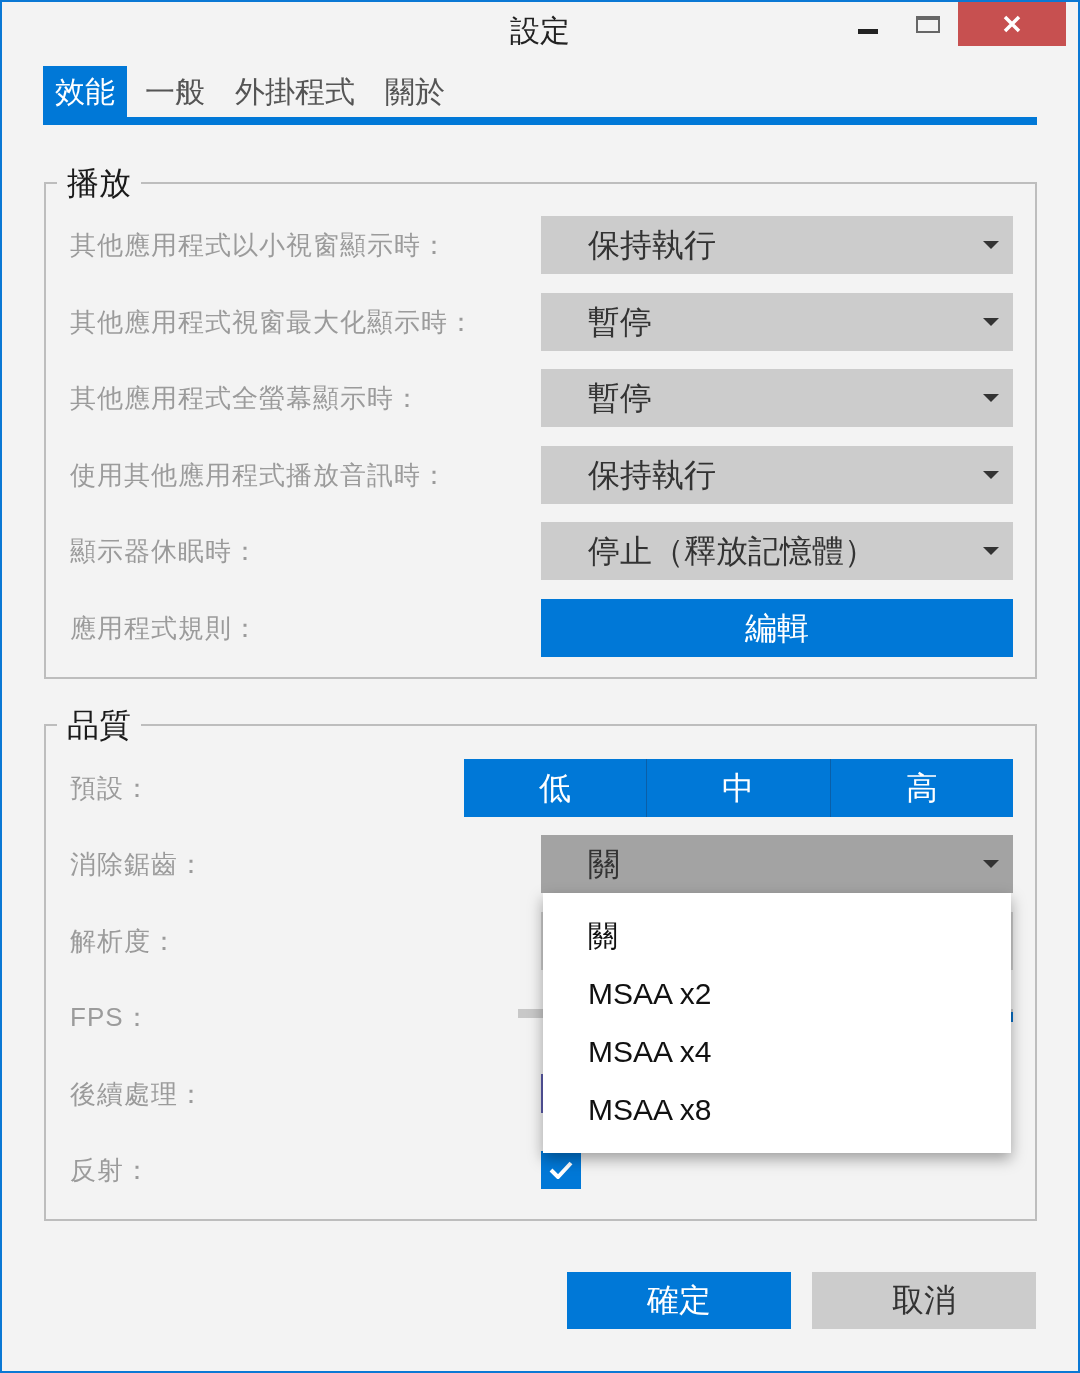  What do you see at coordinates (777, 864) in the screenshot?
I see `dropdown: 關` at bounding box center [777, 864].